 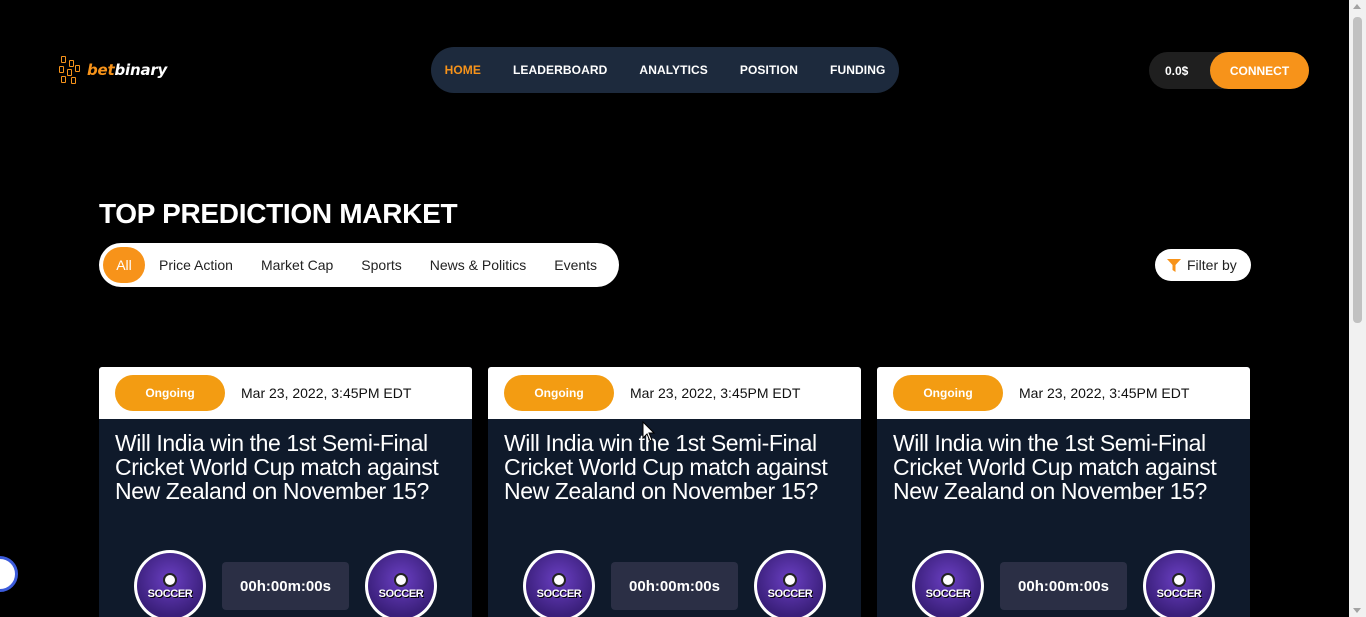 I want to click on site-logo: betbinary, so click(x=113, y=70).